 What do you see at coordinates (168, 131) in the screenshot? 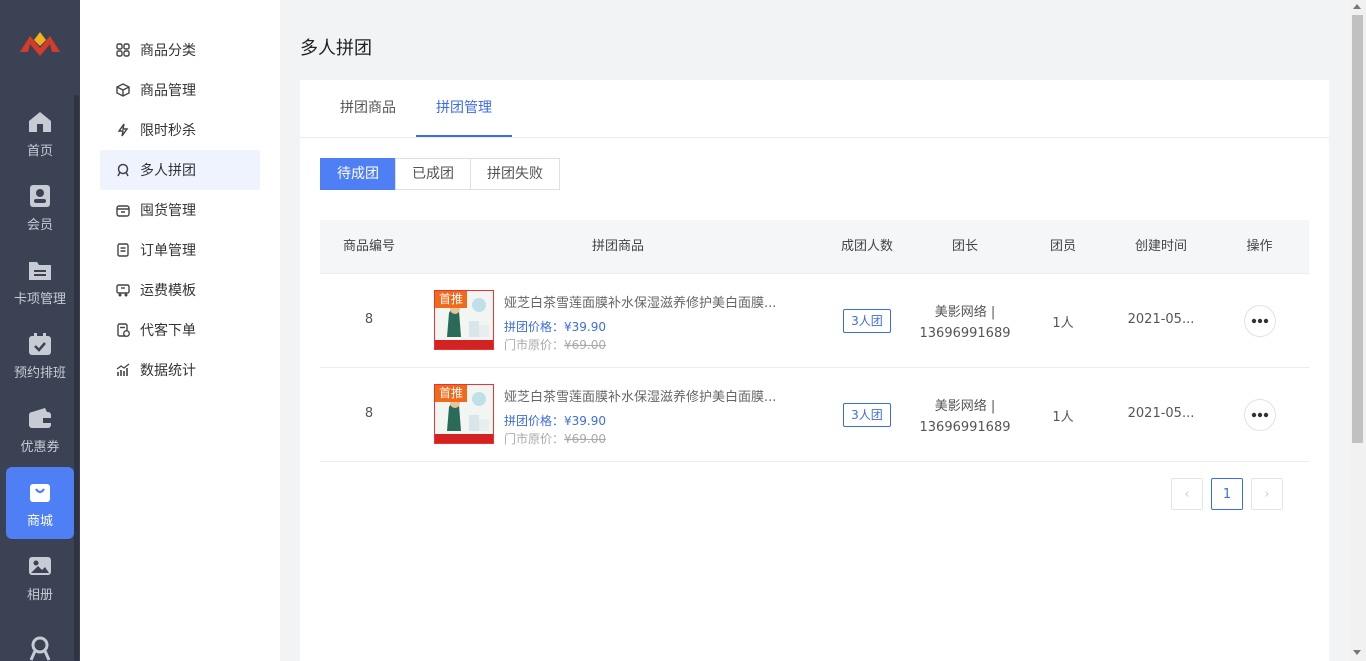
I see `submenu-label: 限时秒杀` at bounding box center [168, 131].